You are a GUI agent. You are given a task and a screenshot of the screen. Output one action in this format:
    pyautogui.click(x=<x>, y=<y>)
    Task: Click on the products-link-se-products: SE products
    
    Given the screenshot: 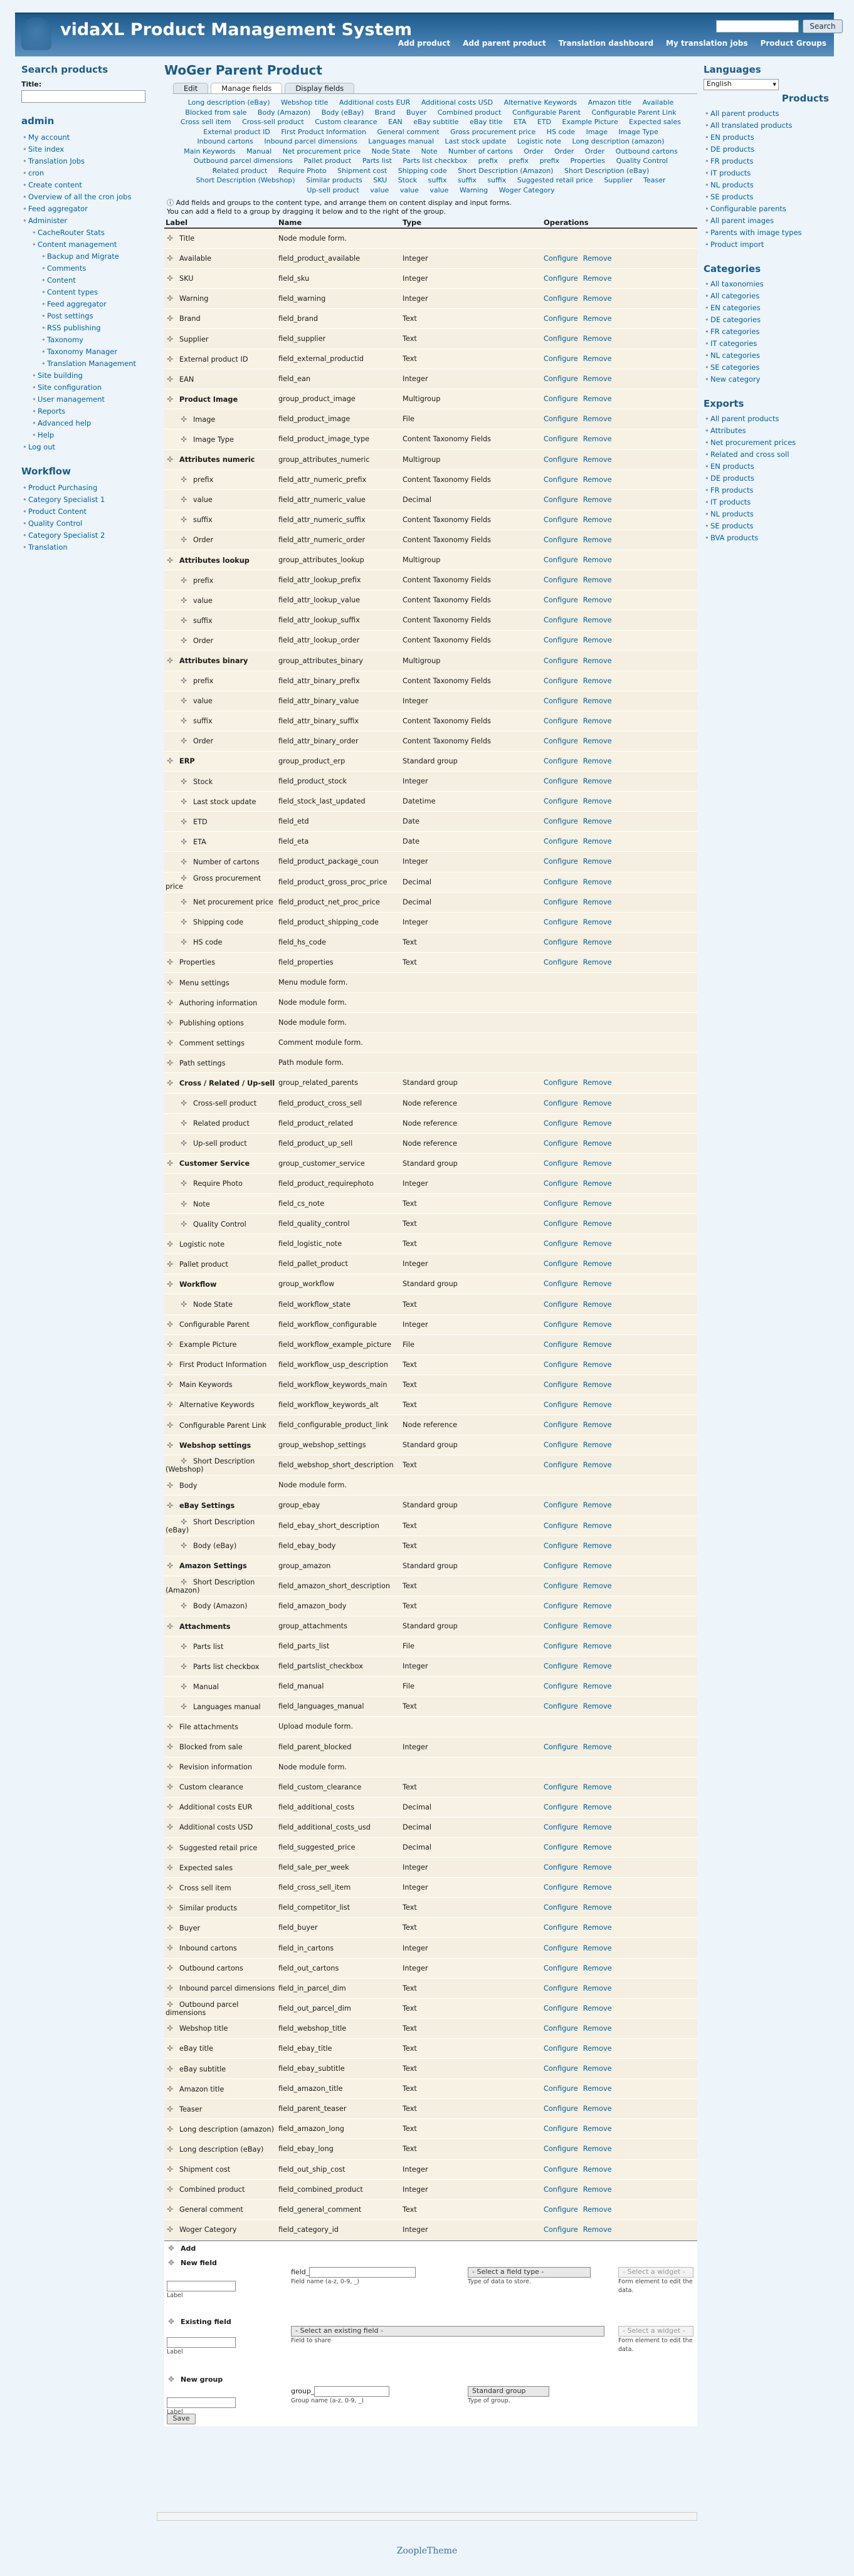 What is the action you would take?
    pyautogui.click(x=731, y=196)
    